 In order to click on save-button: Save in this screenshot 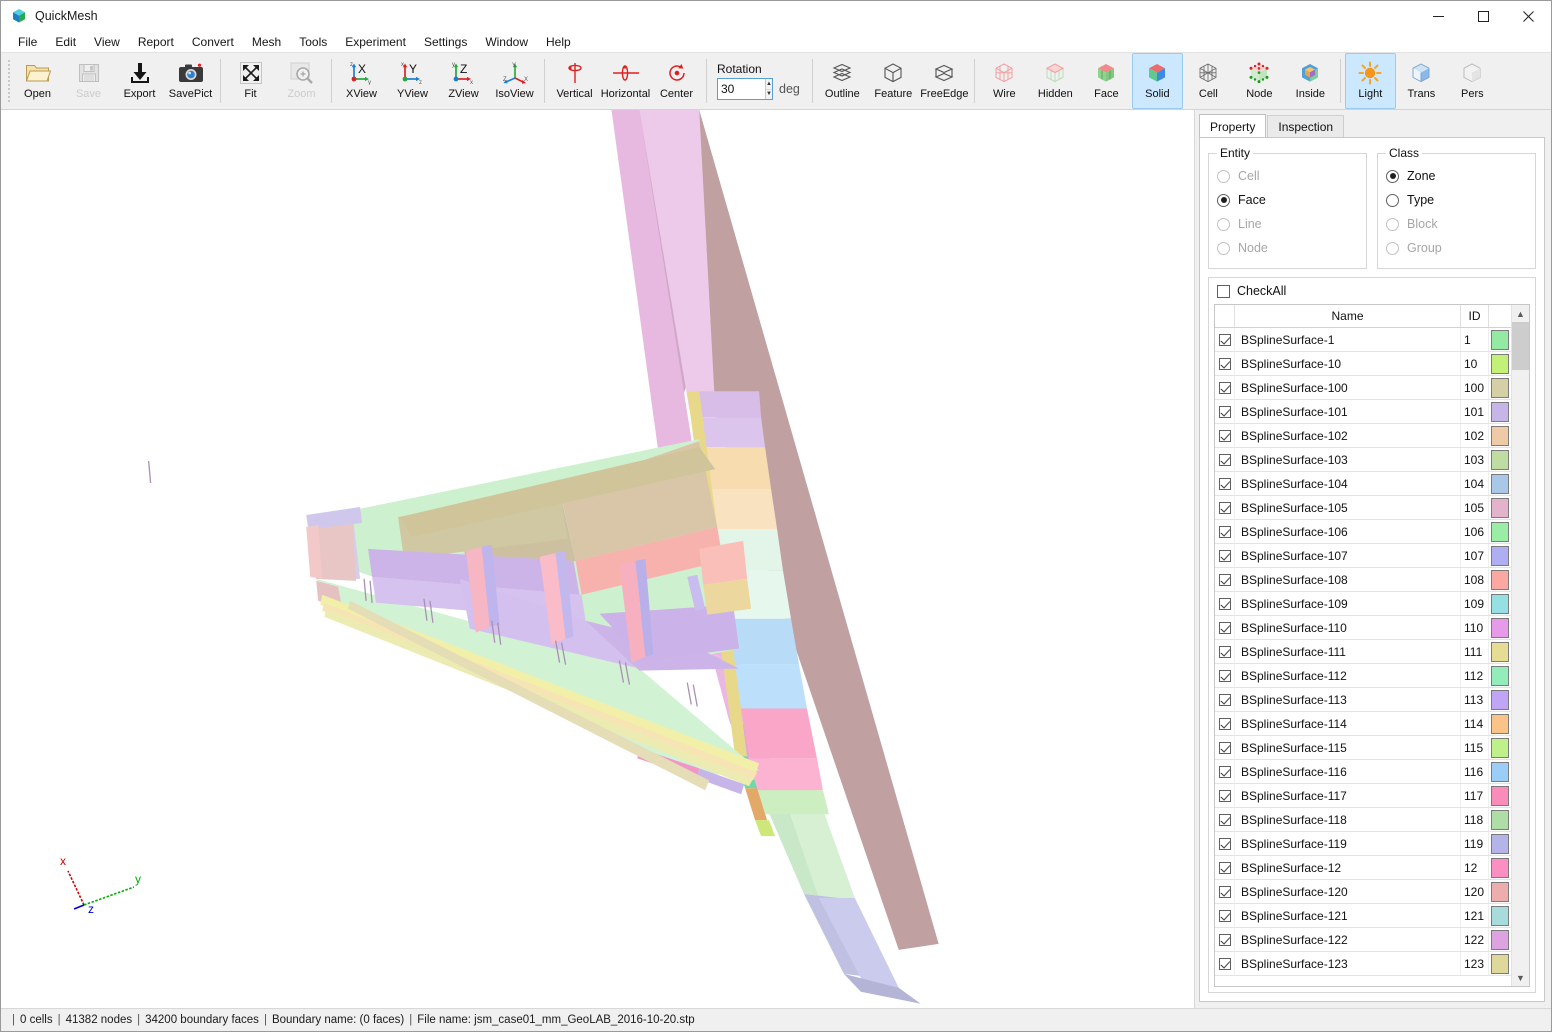, I will do `click(88, 81)`.